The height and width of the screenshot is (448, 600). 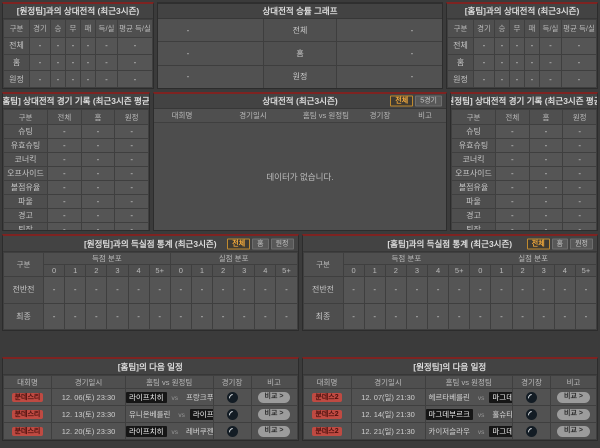 What do you see at coordinates (473, 215) in the screenshot?
I see `row-label: 경고` at bounding box center [473, 215].